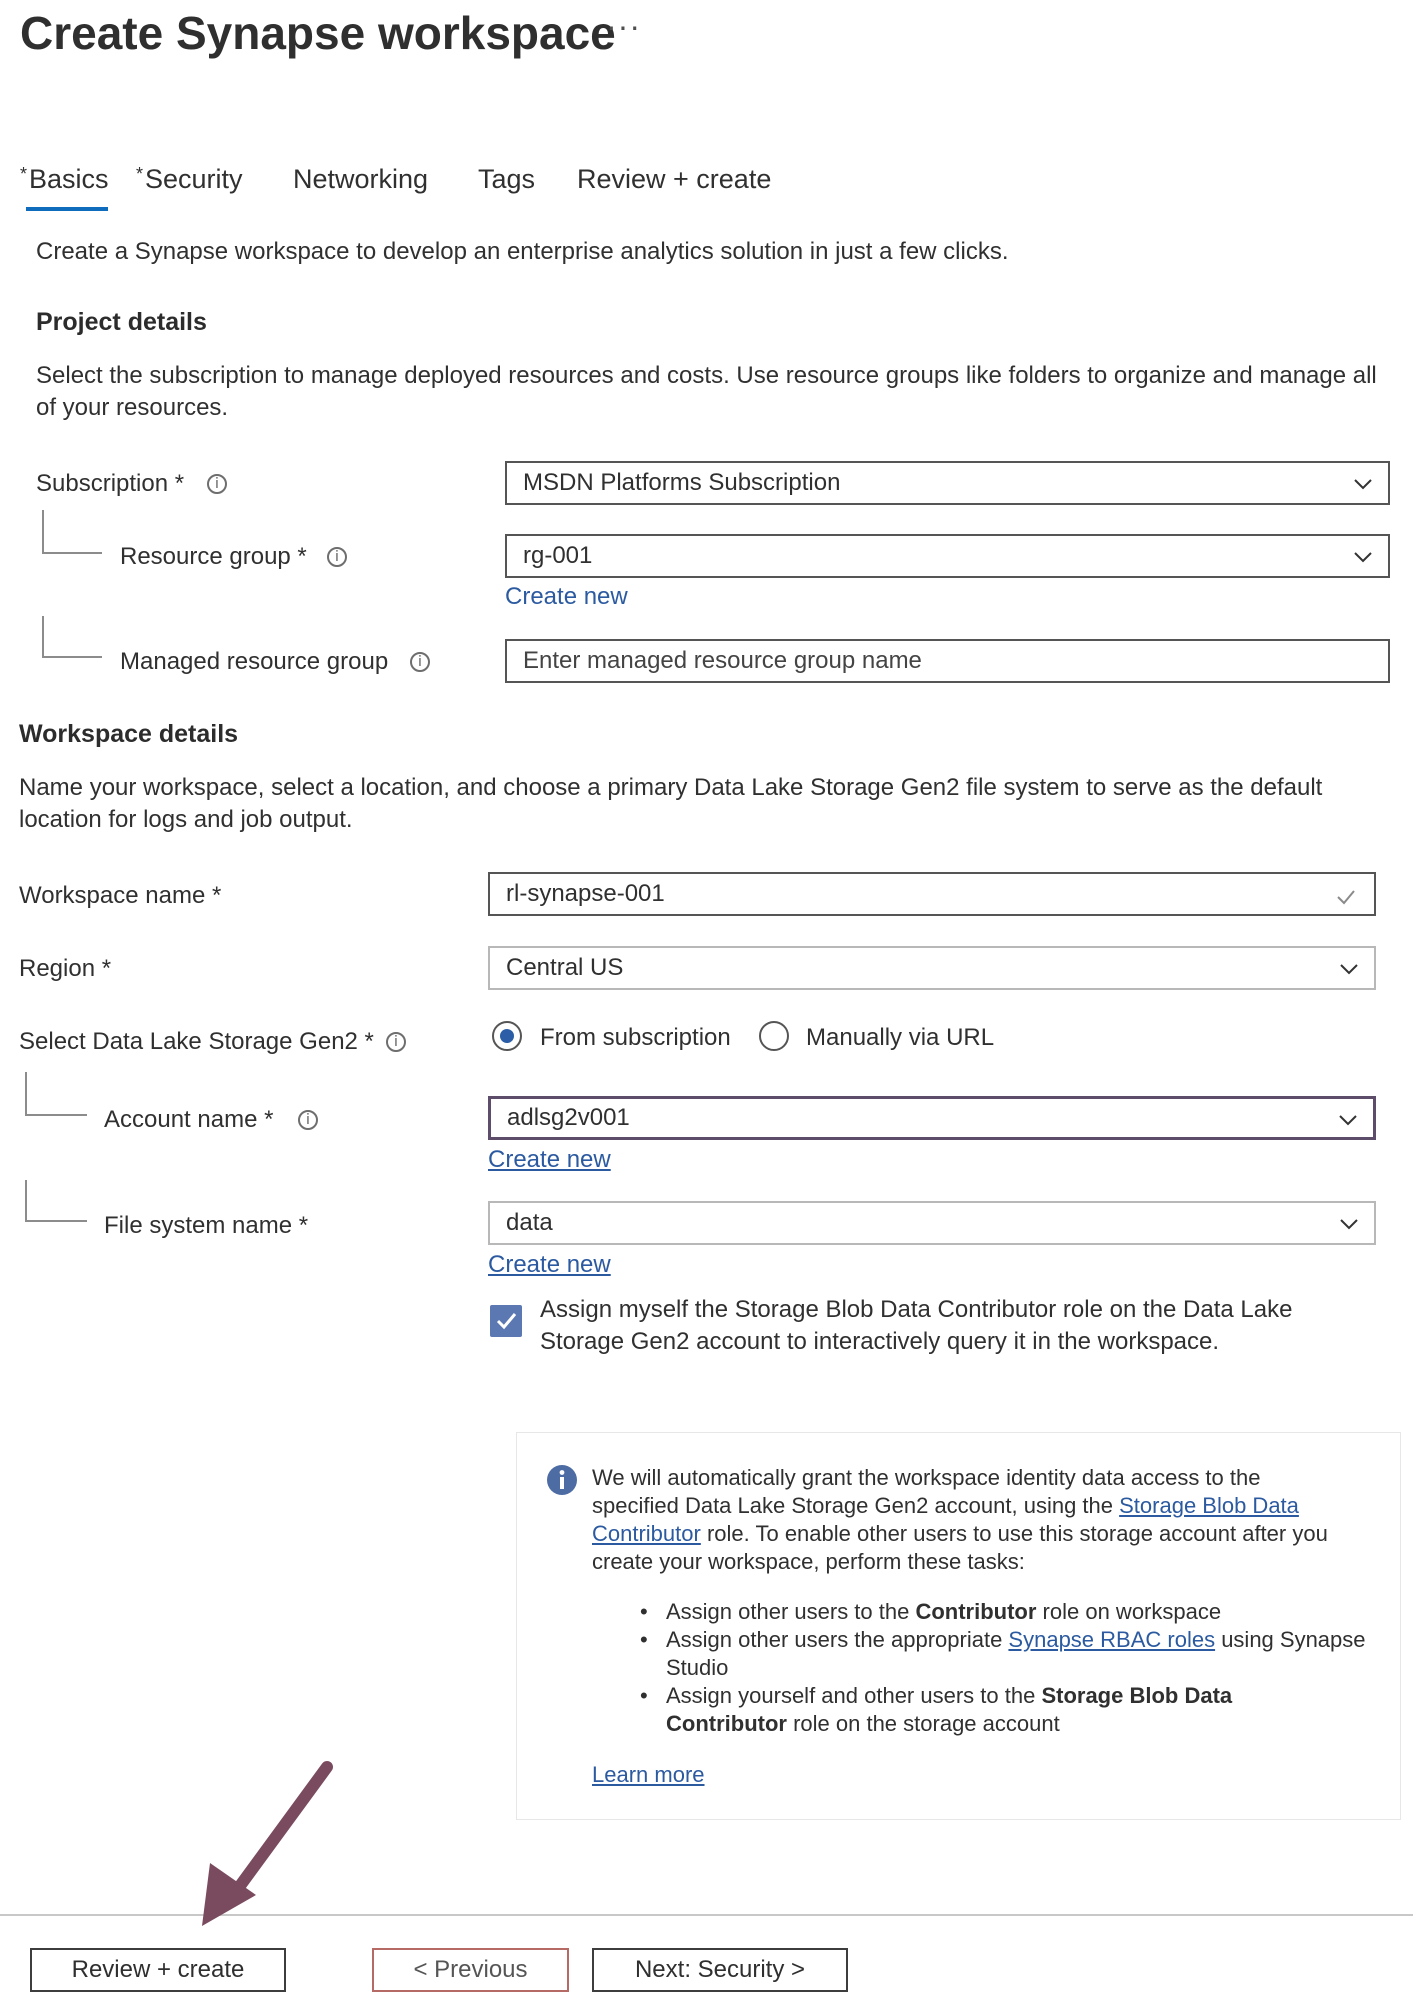  Describe the element at coordinates (129, 734) in the screenshot. I see `workspace-details-heading: Workspace details` at that location.